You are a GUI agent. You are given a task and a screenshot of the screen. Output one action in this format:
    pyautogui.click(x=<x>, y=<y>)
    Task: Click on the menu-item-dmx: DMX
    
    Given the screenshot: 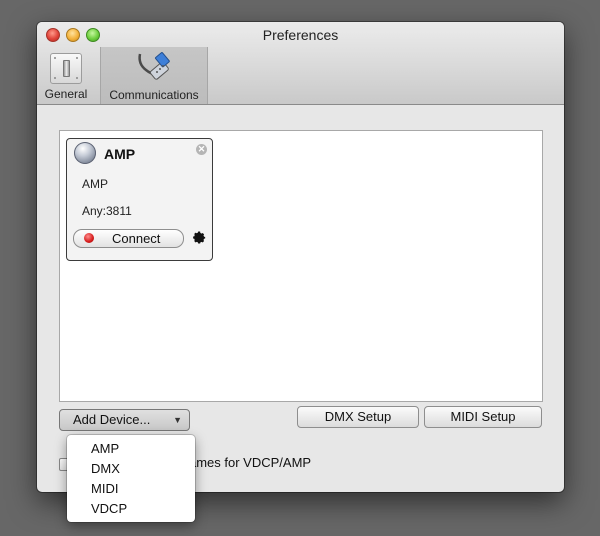 What is the action you would take?
    pyautogui.click(x=105, y=468)
    